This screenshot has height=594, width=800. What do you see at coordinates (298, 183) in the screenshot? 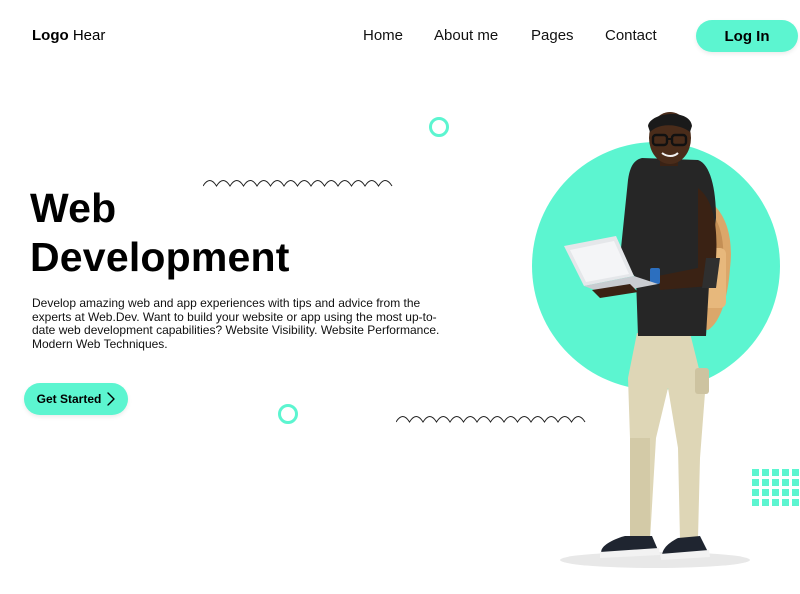
I see `zigzag-decoration-icon` at bounding box center [298, 183].